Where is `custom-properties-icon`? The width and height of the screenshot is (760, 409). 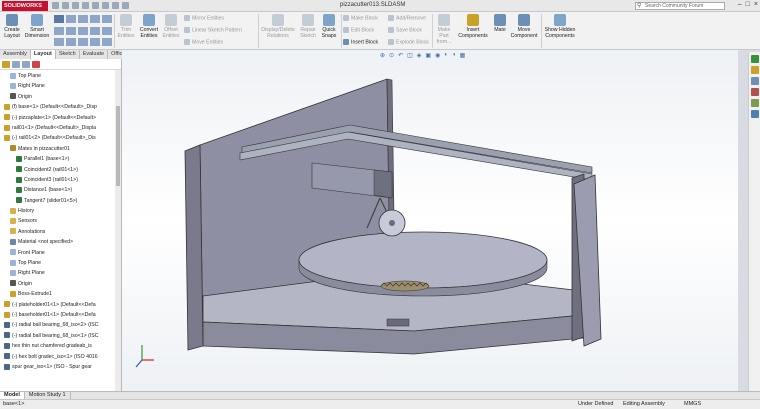
custom-properties-icon is located at coordinates (755, 114).